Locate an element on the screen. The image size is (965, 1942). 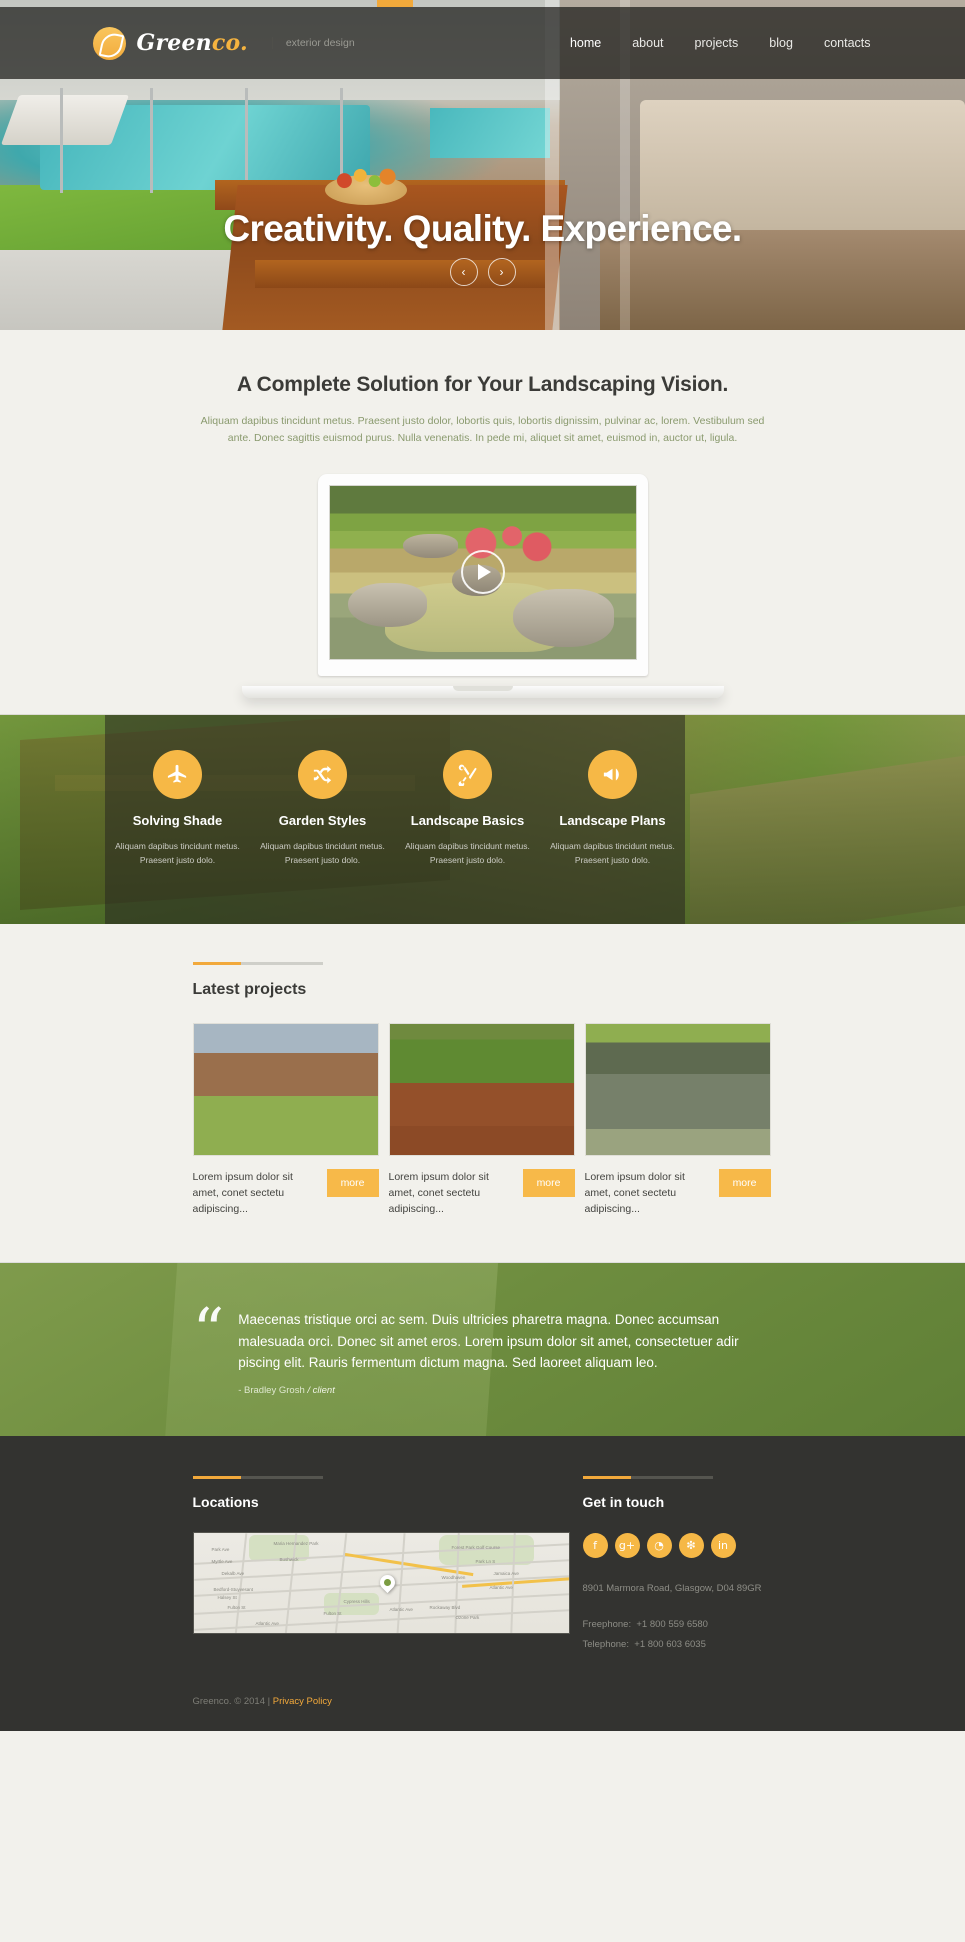
twitter-icon: ❇ is located at coordinates (691, 1546).